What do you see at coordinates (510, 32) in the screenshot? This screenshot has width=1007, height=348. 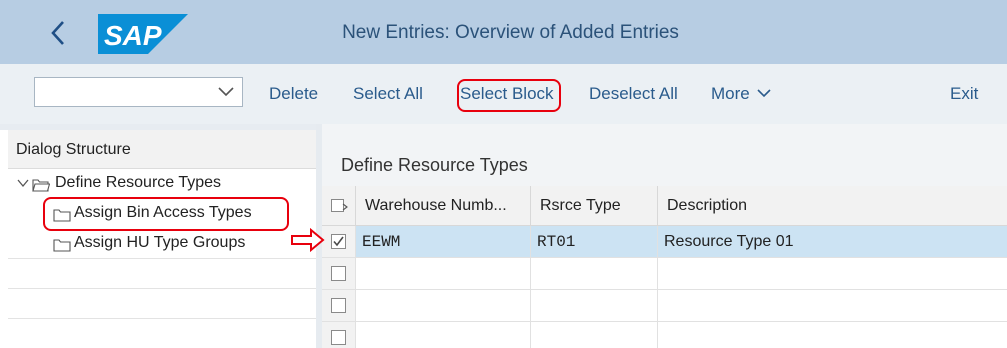 I see `page-title: New Entries: Overview of Added Entries` at bounding box center [510, 32].